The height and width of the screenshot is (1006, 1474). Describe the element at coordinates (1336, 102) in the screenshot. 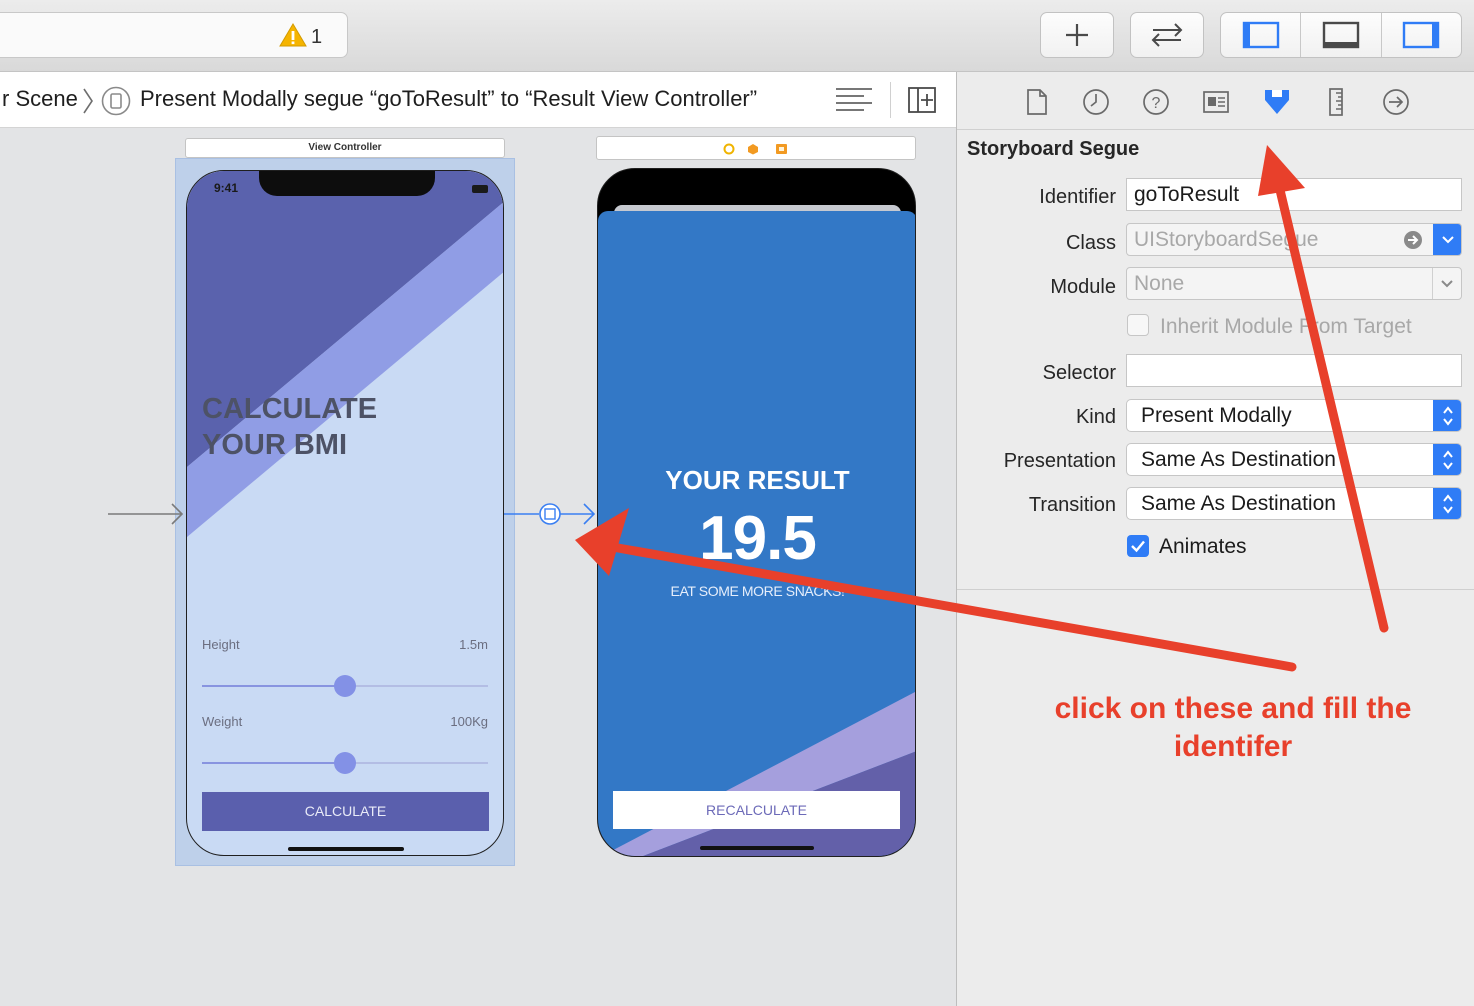

I see `size-inspector-icon` at that location.